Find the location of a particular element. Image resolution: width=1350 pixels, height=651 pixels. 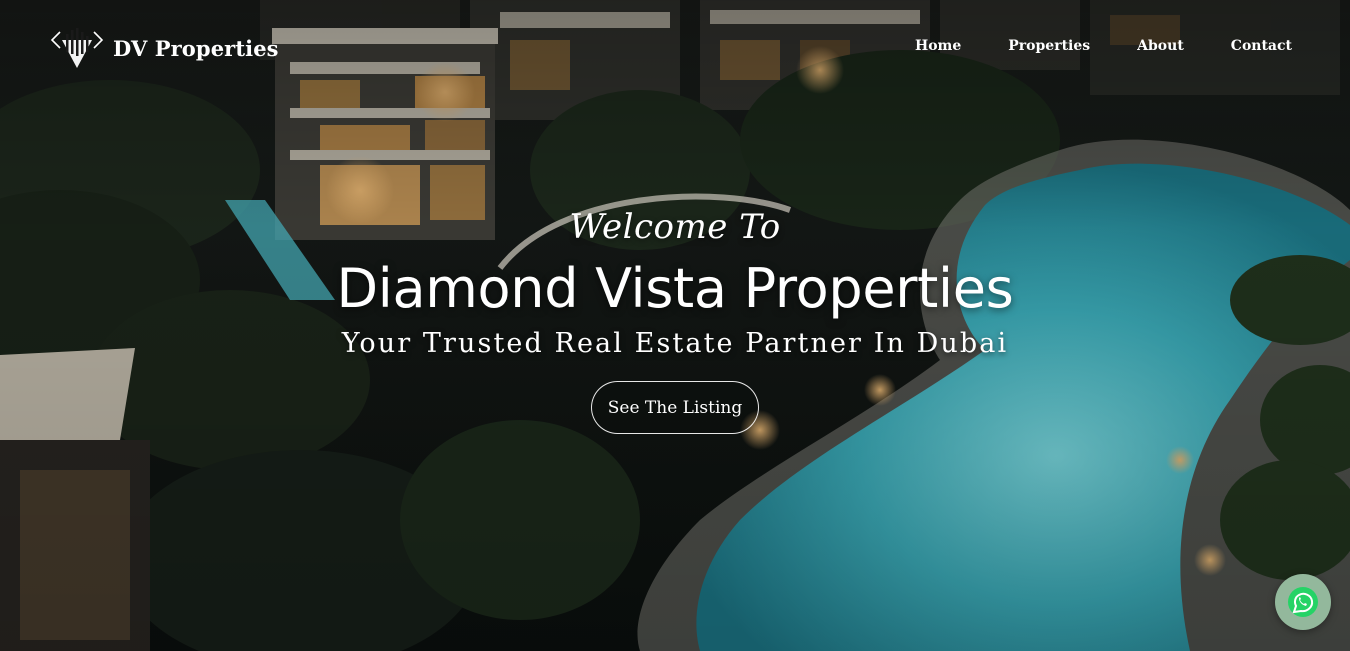

cta-wrapper: See The Listing is located at coordinates (675, 407).